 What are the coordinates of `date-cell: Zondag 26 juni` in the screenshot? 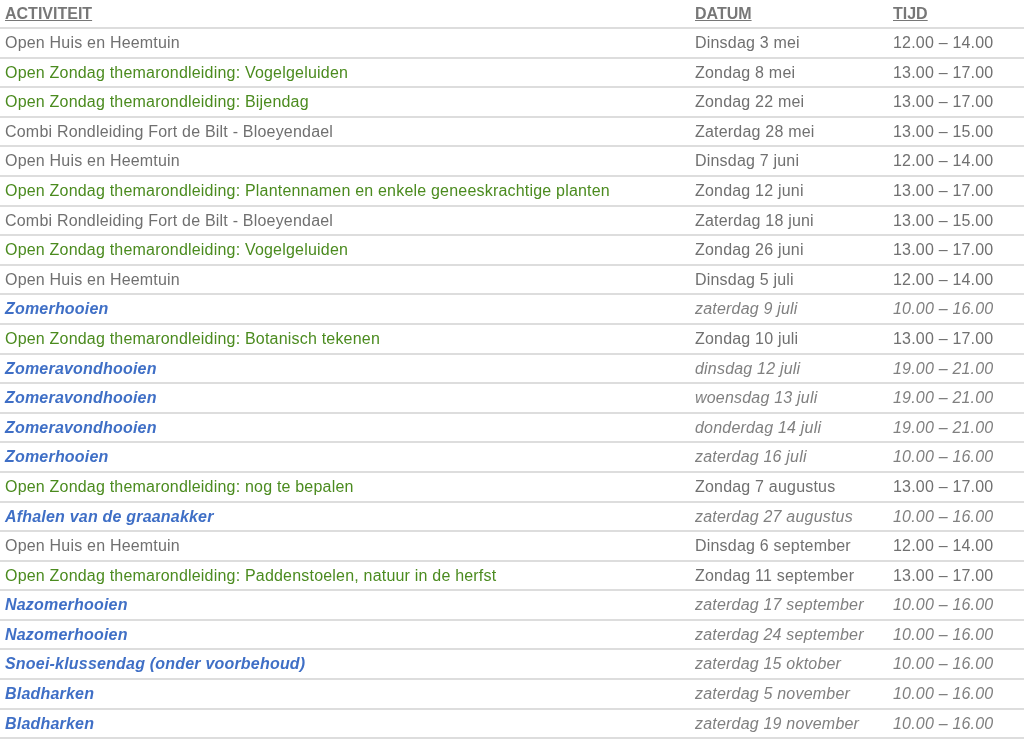 It's located at (789, 251).